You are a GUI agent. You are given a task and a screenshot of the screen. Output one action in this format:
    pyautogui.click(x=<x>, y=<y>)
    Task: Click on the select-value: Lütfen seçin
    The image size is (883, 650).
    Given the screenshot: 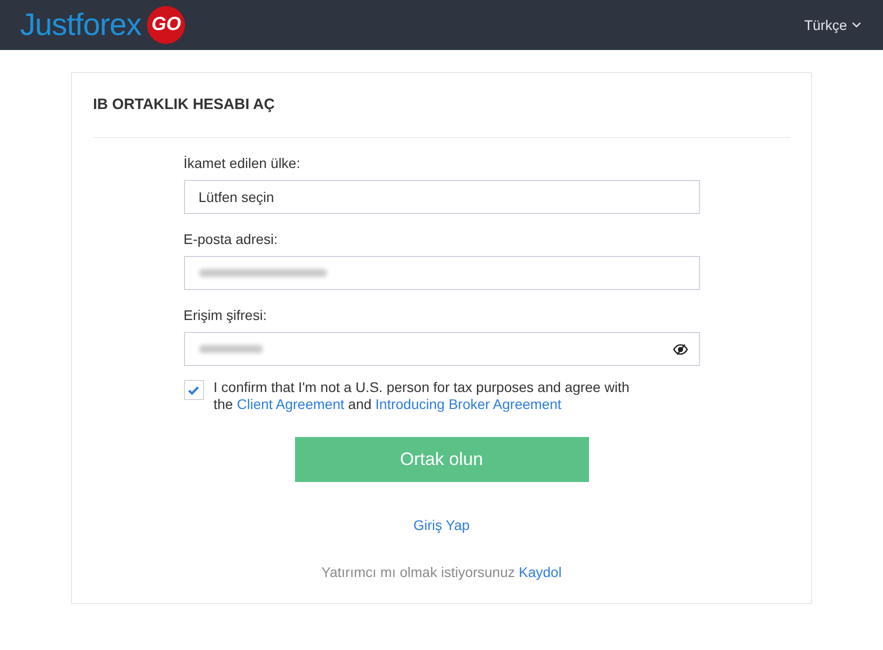 What is the action you would take?
    pyautogui.click(x=236, y=197)
    